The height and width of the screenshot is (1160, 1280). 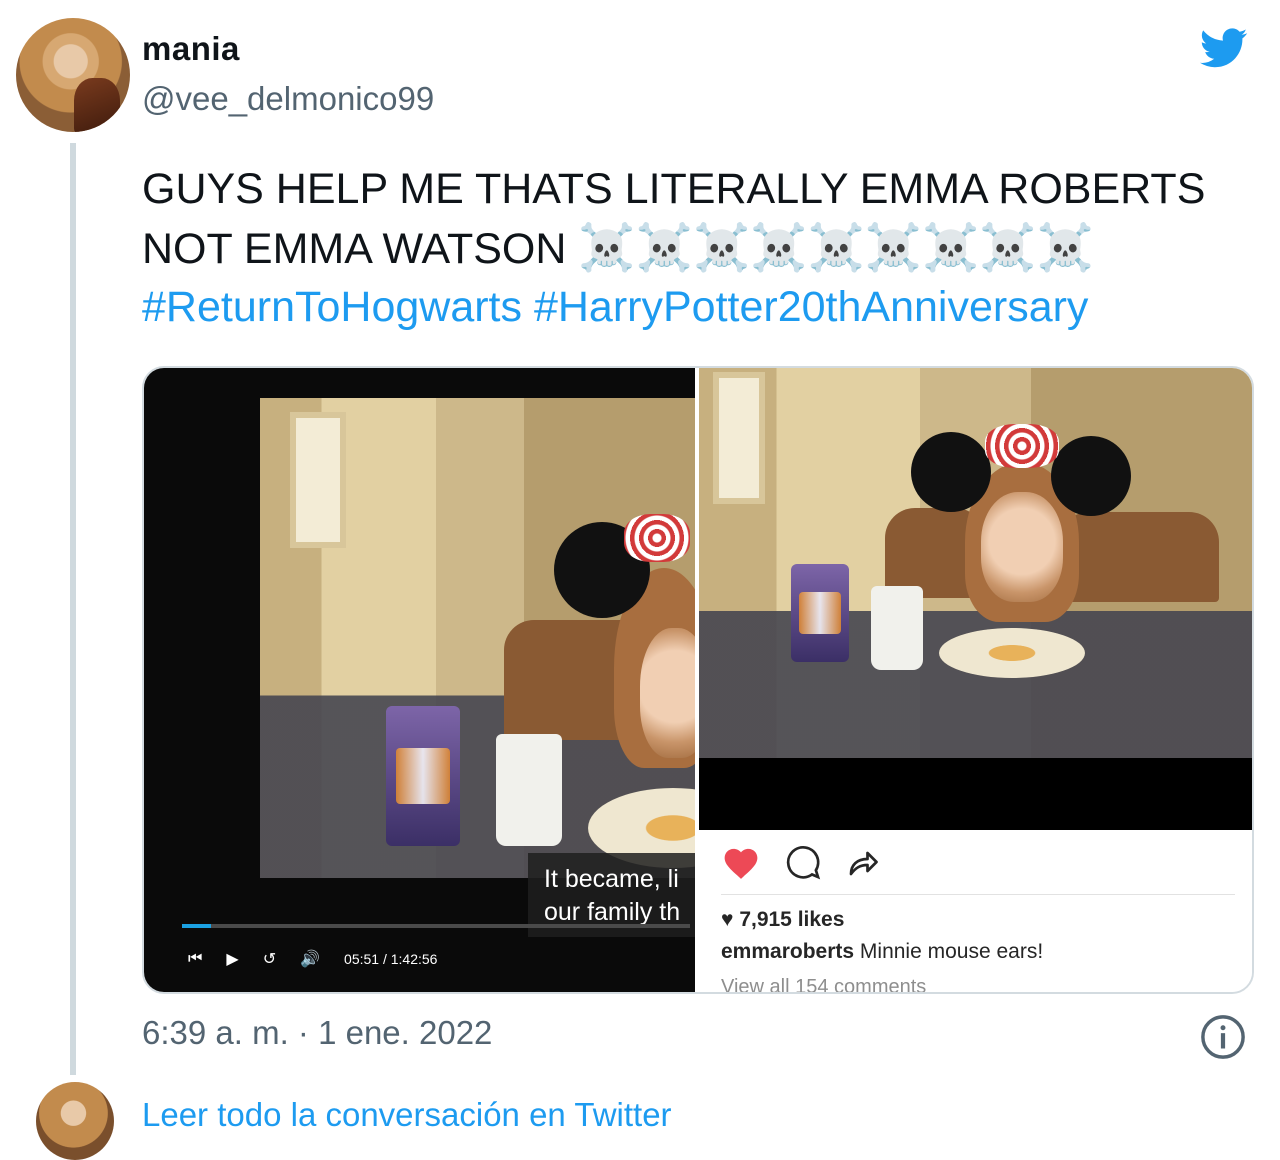 I want to click on caption-text: Minnie mouse ears!, so click(x=951, y=951).